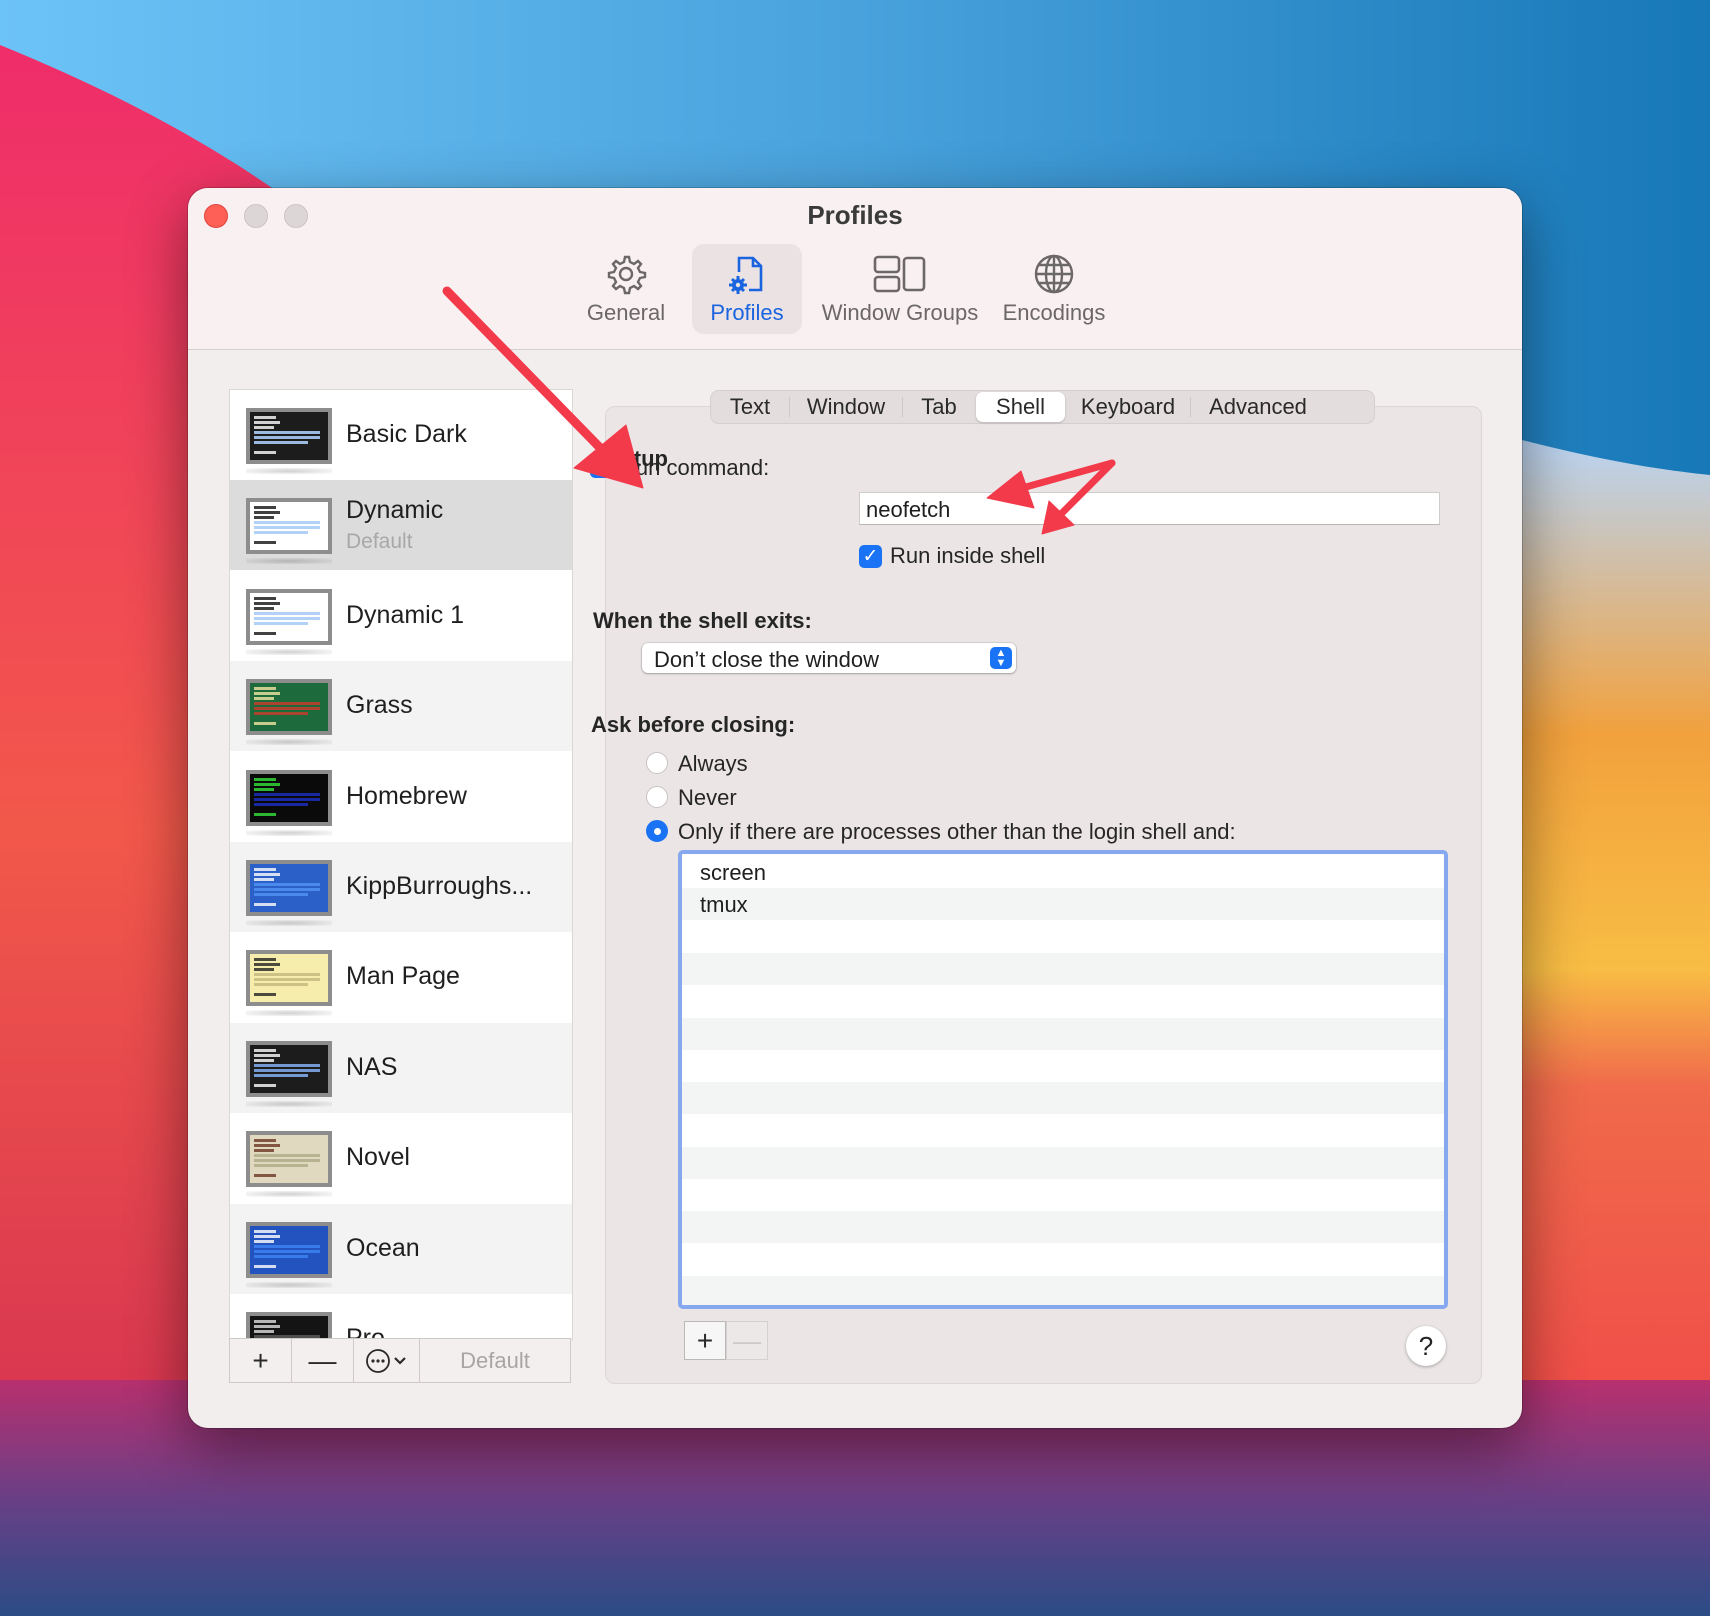  I want to click on profile-name: Dynamic 1, so click(405, 614).